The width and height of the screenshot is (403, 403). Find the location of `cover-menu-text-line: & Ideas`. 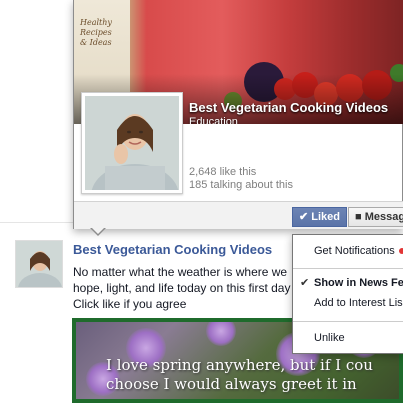

cover-menu-text-line: & Ideas is located at coordinates (96, 42).